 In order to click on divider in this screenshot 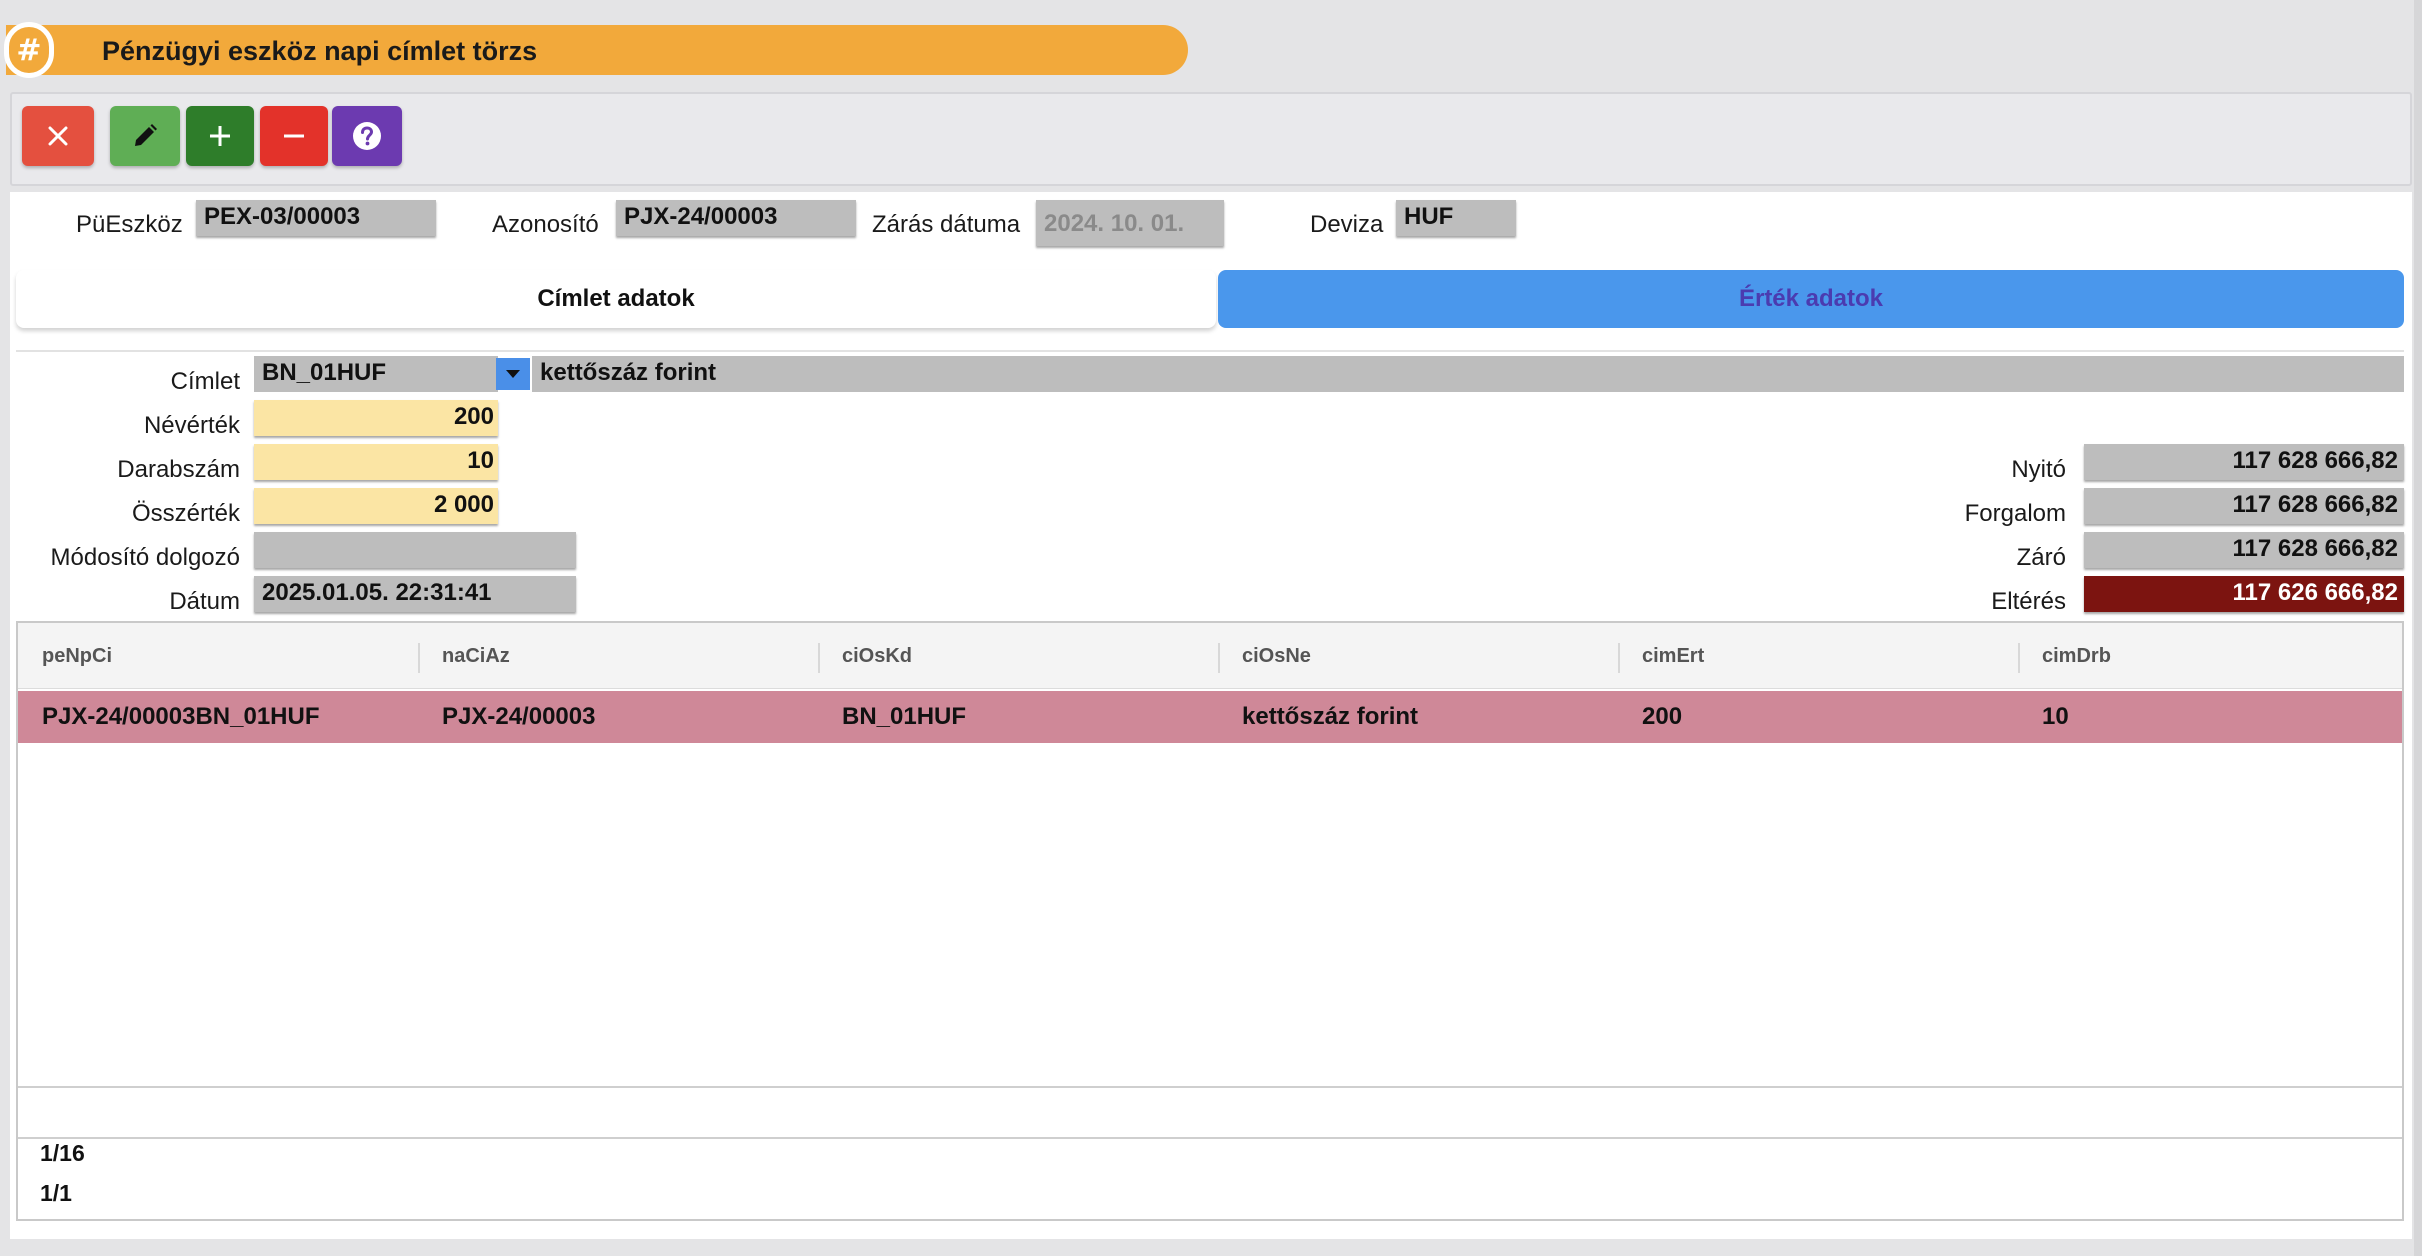, I will do `click(1210, 351)`.